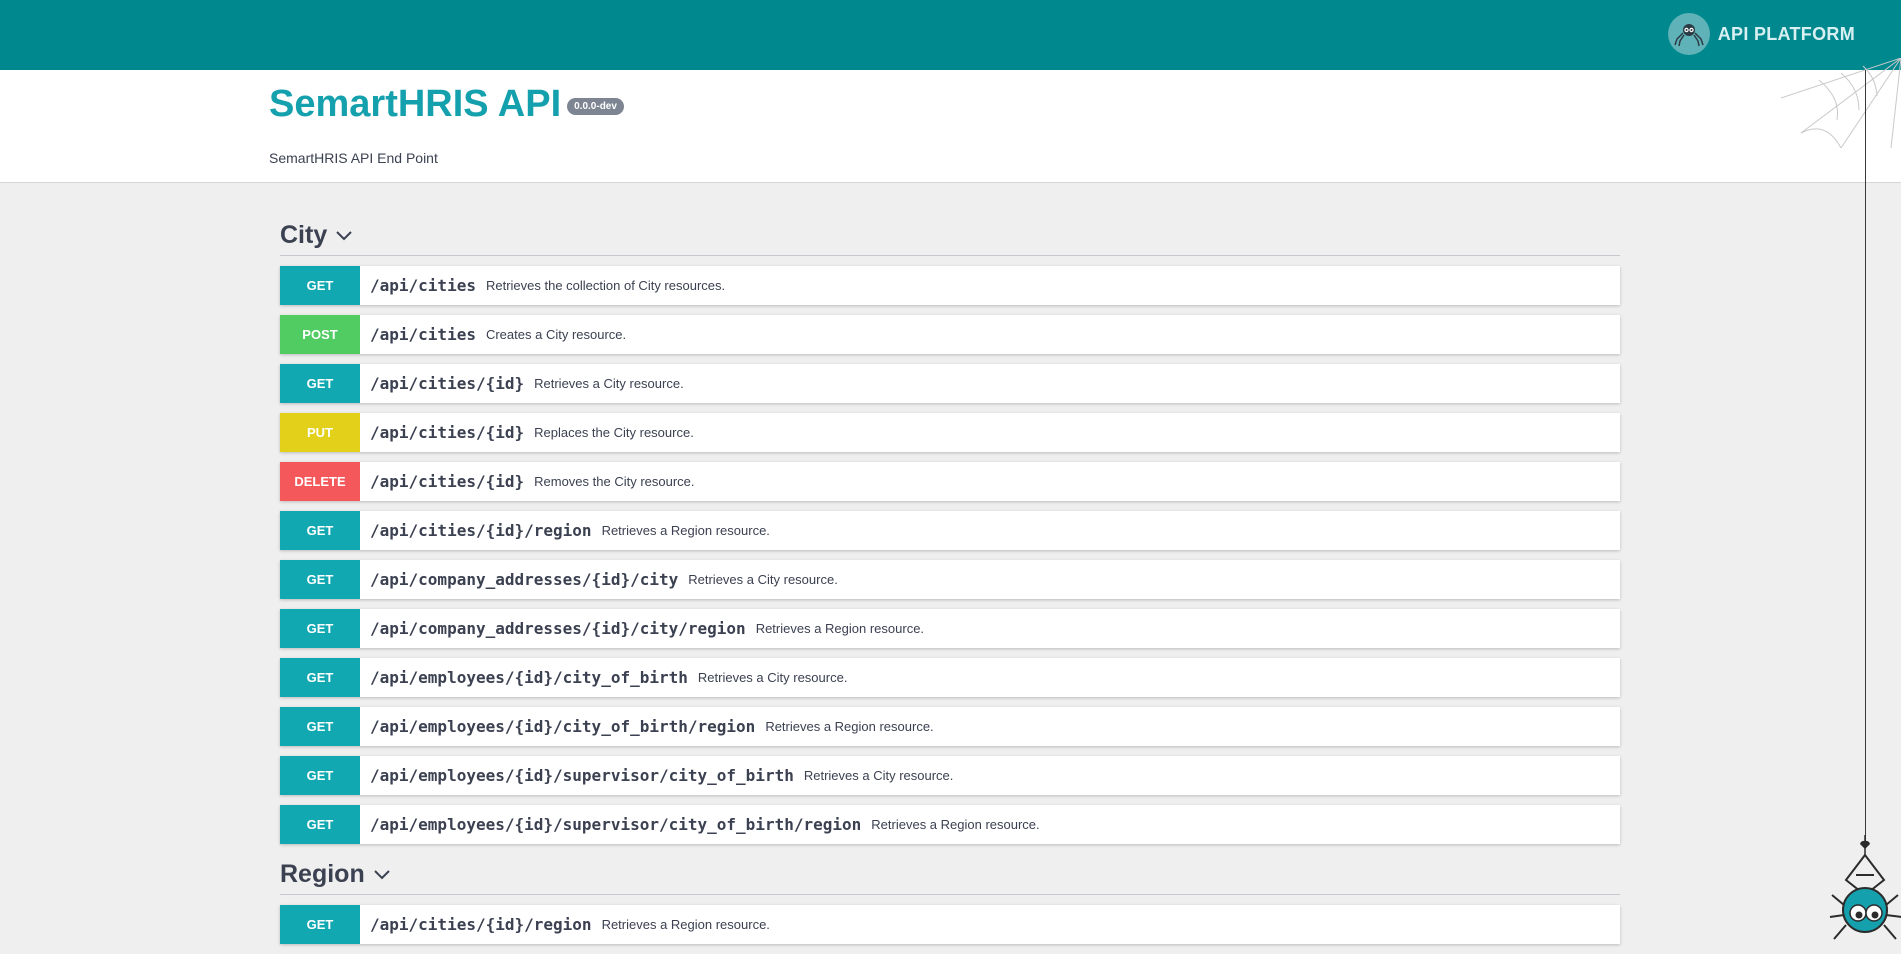 This screenshot has height=954, width=1901. I want to click on spider-mascot-icon, so click(1865, 887).